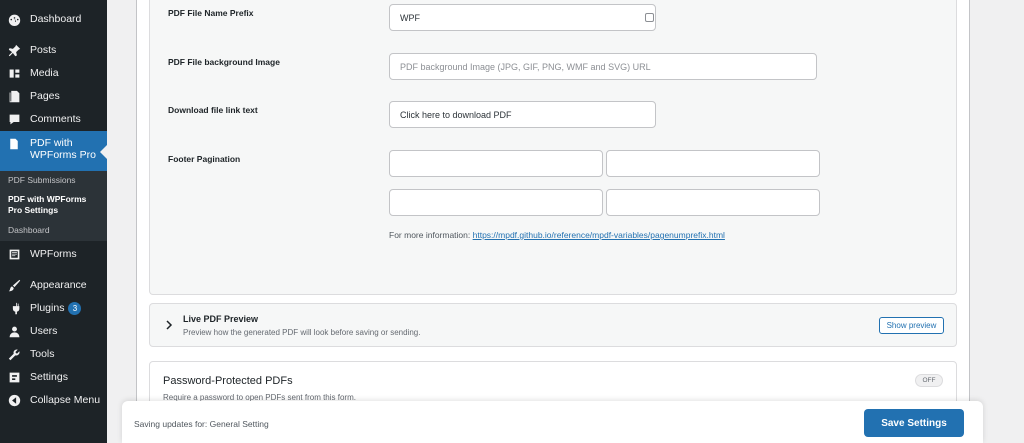  I want to click on menu-label: Tools, so click(42, 354).